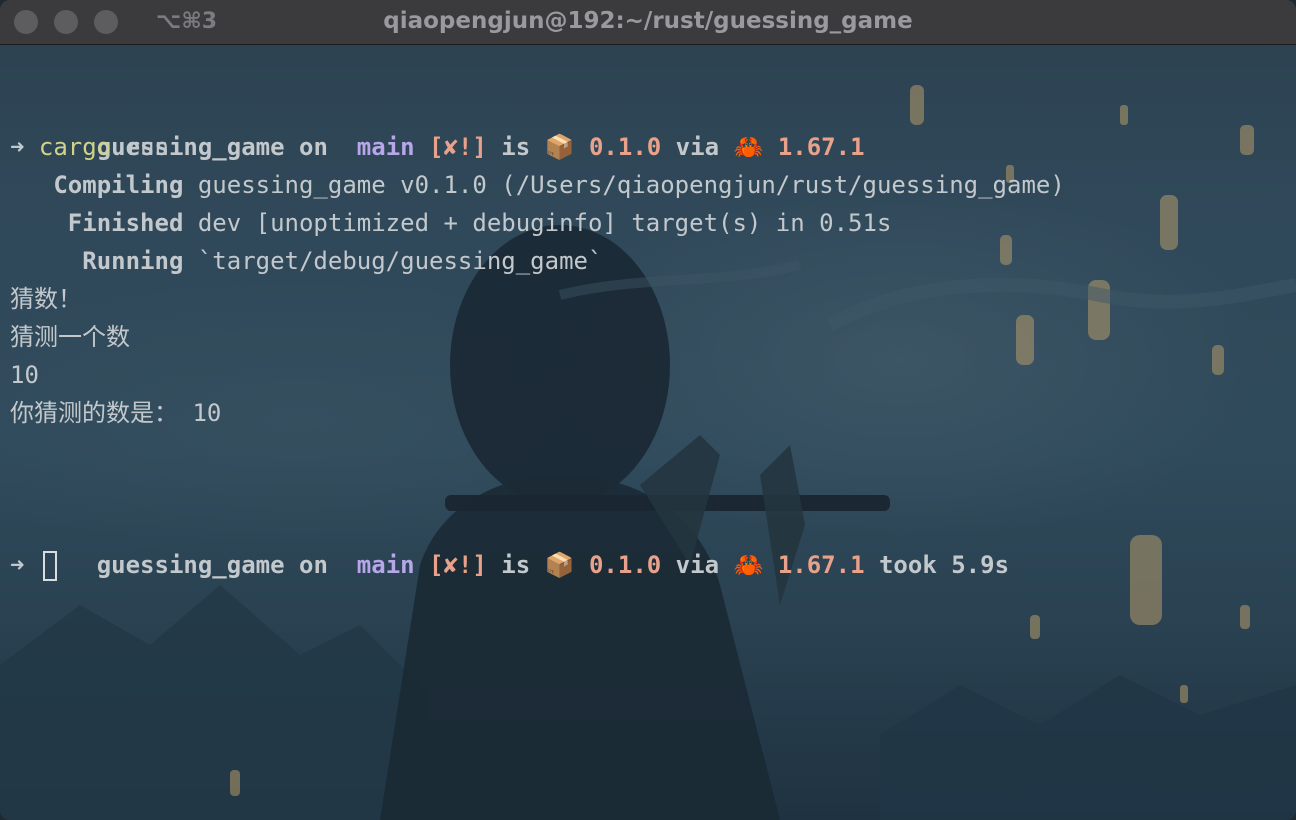  What do you see at coordinates (97, 185) in the screenshot?
I see `compiling-label: Compiling` at bounding box center [97, 185].